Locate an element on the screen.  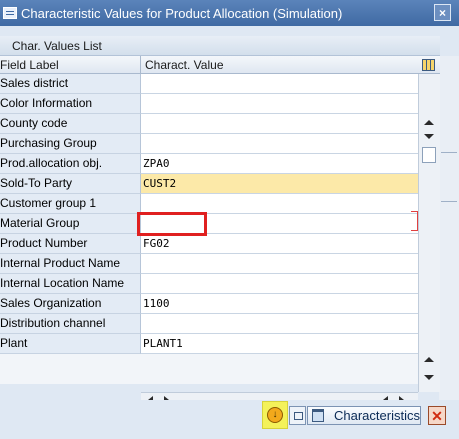
row-label: Sales district is located at coordinates (70, 84).